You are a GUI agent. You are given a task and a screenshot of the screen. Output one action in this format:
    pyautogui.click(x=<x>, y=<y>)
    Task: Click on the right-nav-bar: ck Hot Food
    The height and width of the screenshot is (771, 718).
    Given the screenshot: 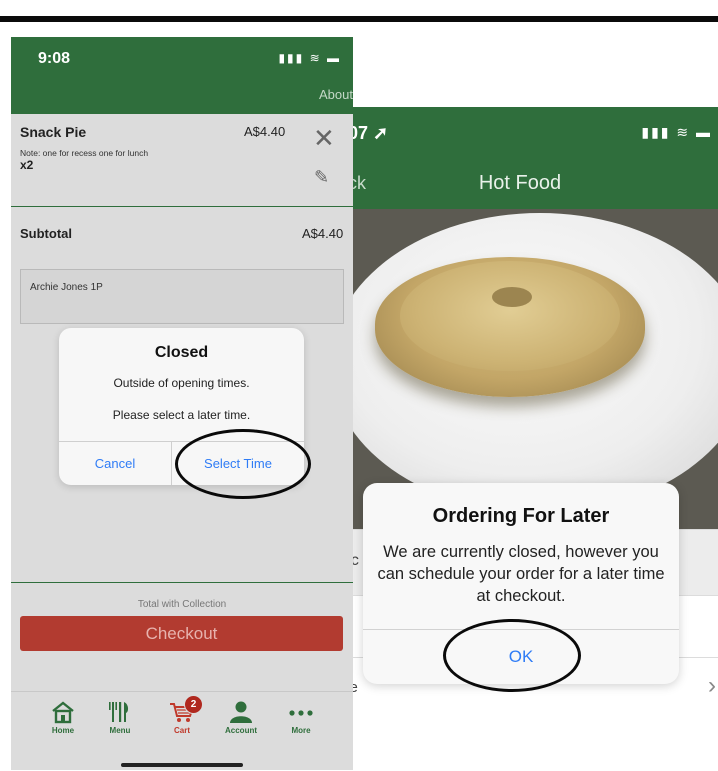 What is the action you would take?
    pyautogui.click(x=529, y=183)
    